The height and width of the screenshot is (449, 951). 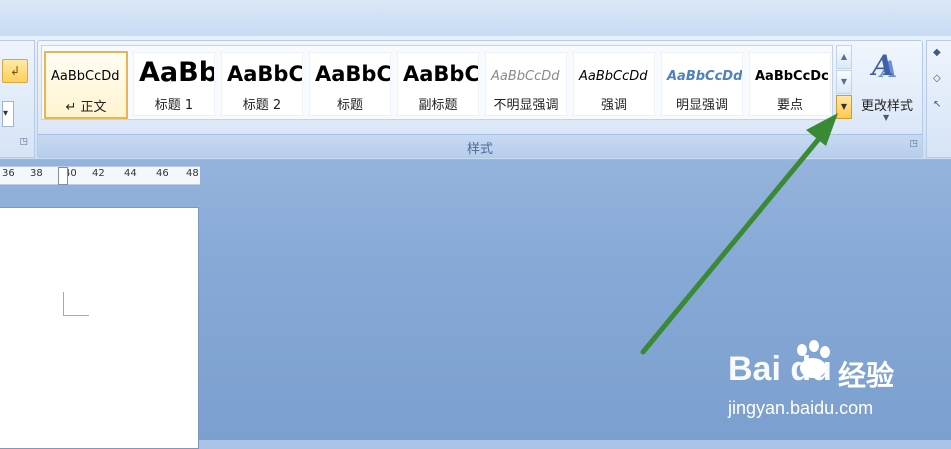 I want to click on ruler-tick: 46, so click(x=162, y=173).